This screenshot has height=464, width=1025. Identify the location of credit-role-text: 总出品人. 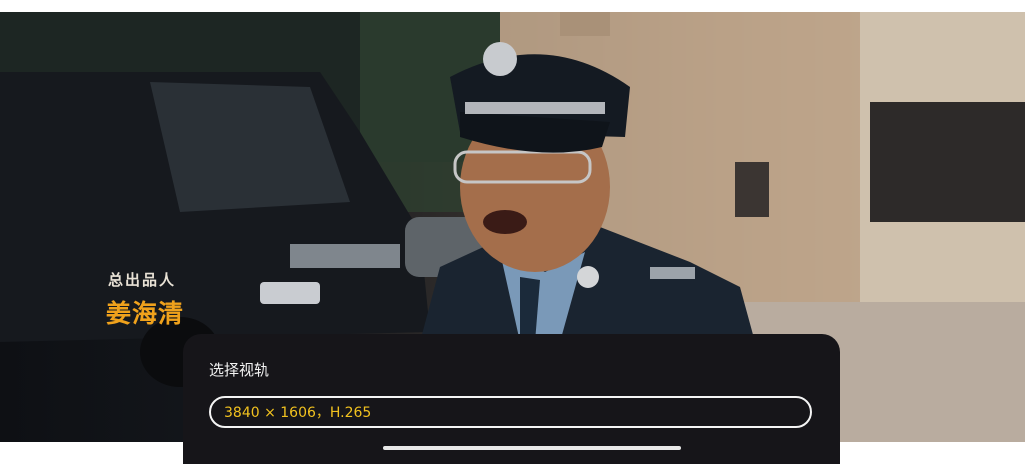
(142, 280).